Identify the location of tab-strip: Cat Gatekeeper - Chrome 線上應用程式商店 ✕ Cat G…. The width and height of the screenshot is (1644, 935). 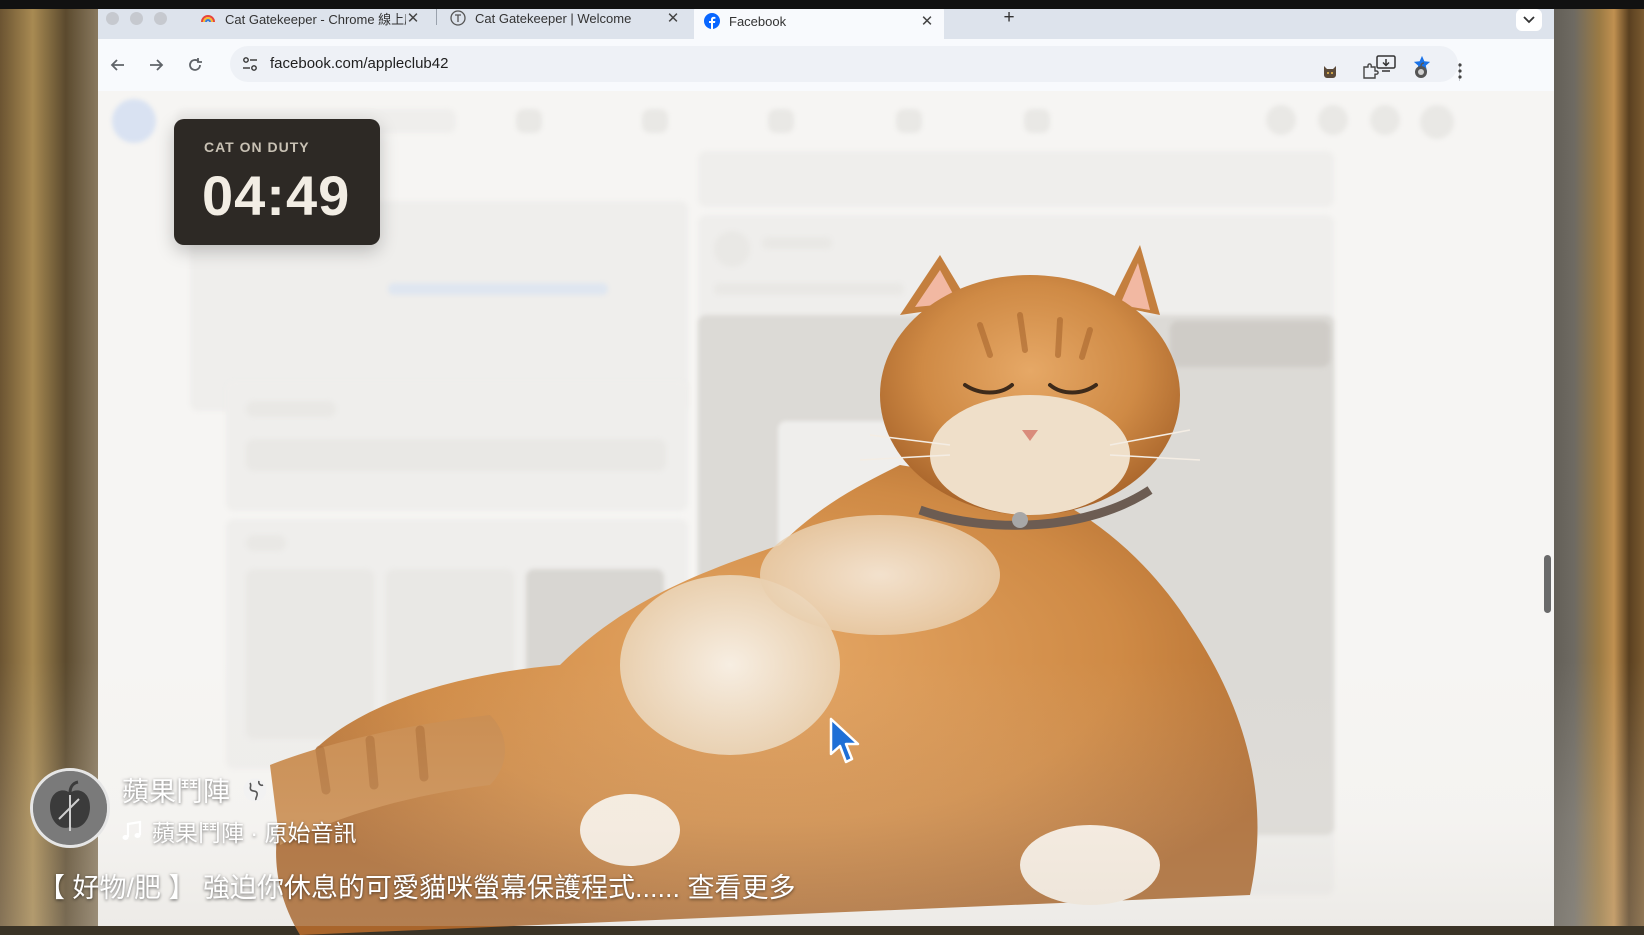
(826, 24).